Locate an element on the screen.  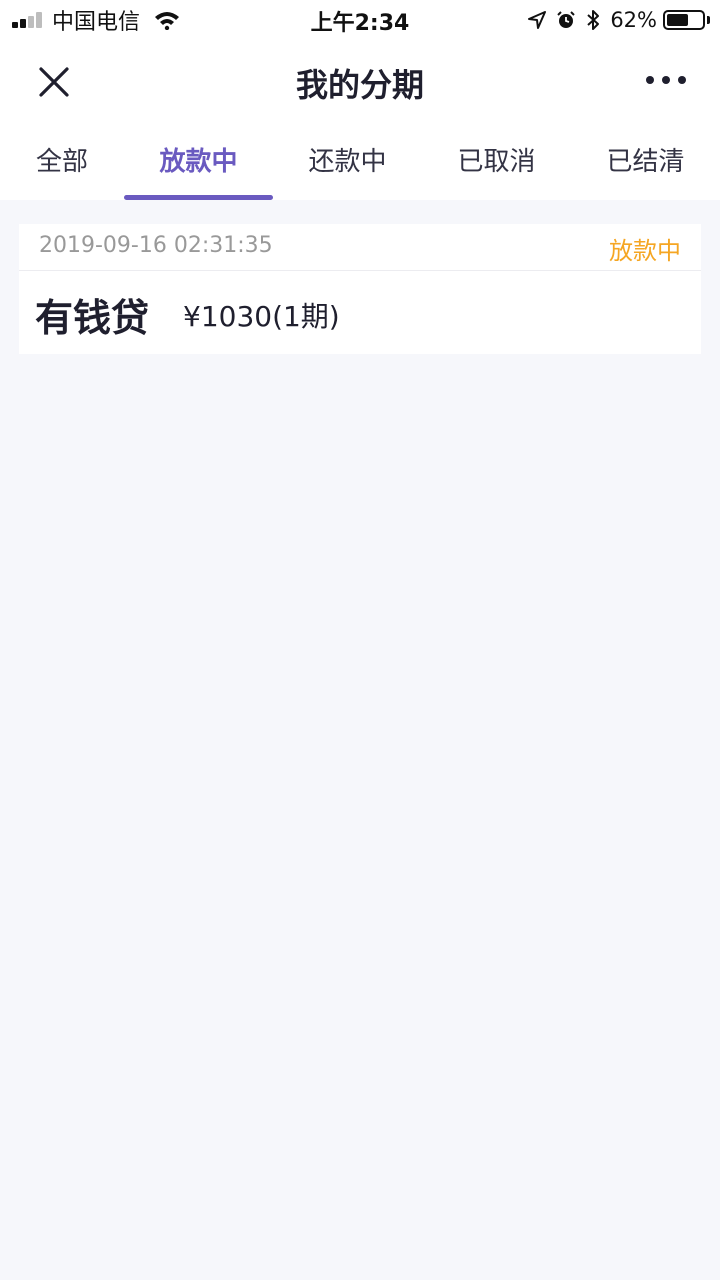
status-badge: 放款中 is located at coordinates (645, 251).